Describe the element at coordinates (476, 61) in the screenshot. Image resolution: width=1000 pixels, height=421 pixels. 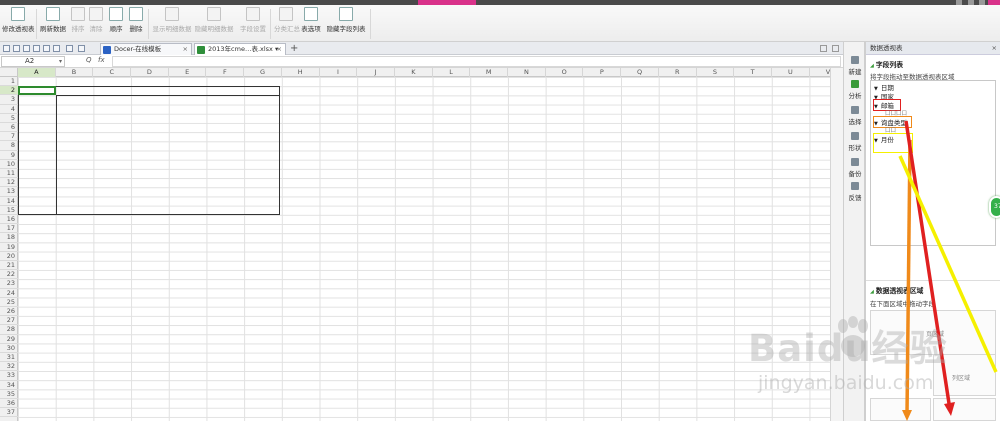
I see `formula-input` at that location.